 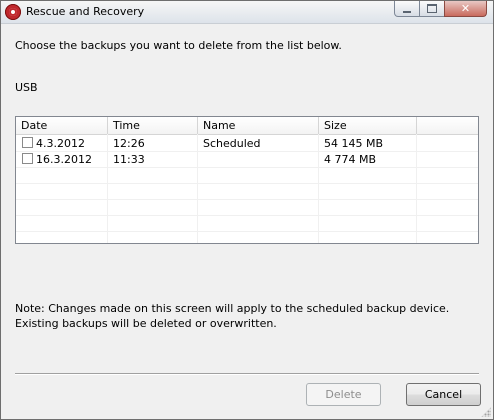 What do you see at coordinates (232, 143) in the screenshot?
I see `row-name: Scheduled` at bounding box center [232, 143].